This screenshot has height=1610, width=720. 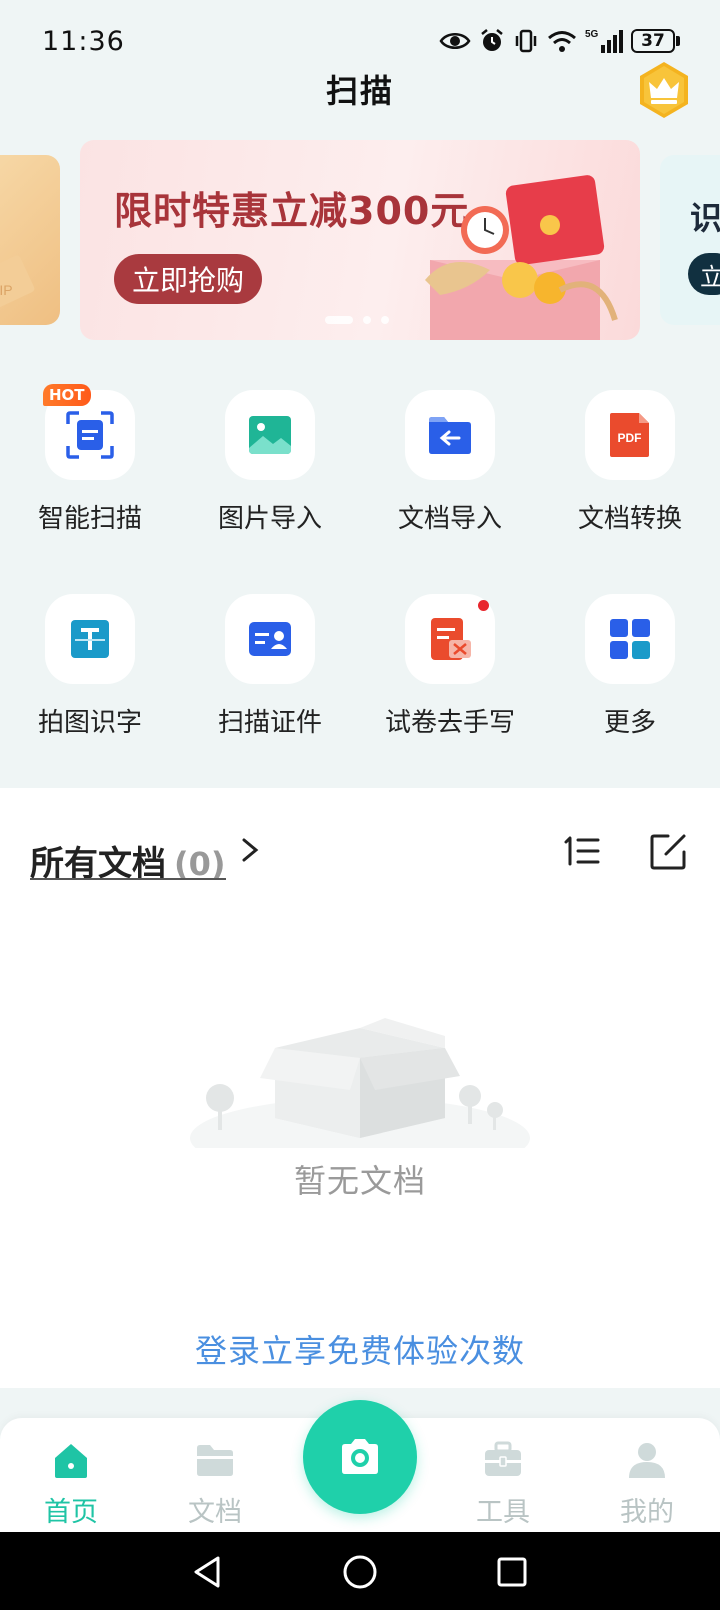 What do you see at coordinates (653, 41) in the screenshot?
I see `battery-level: 37` at bounding box center [653, 41].